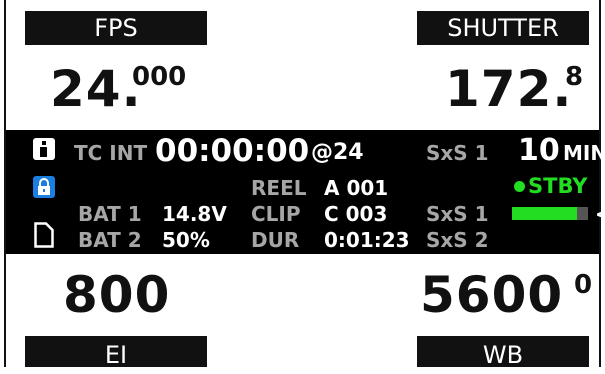  I want to click on media-label-3: SxS 2, so click(457, 240).